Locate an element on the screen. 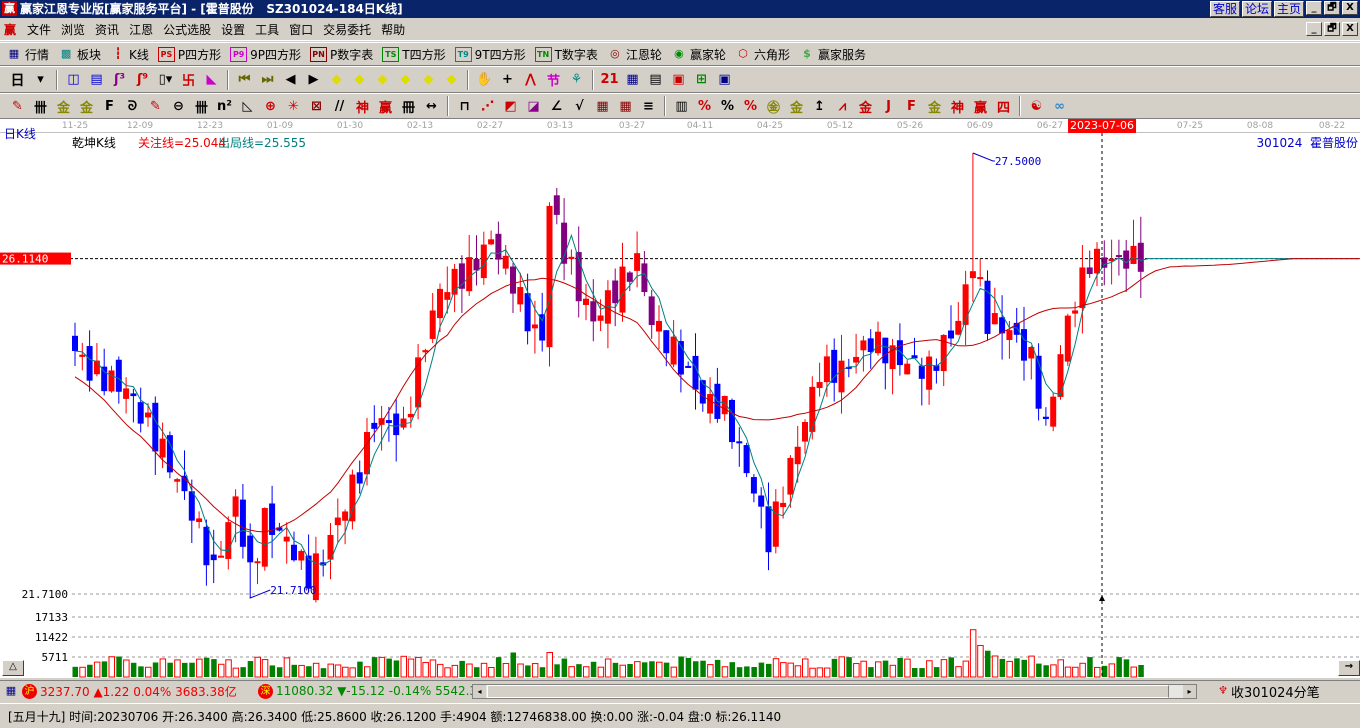  scroll-right-button: → is located at coordinates (1349, 668).